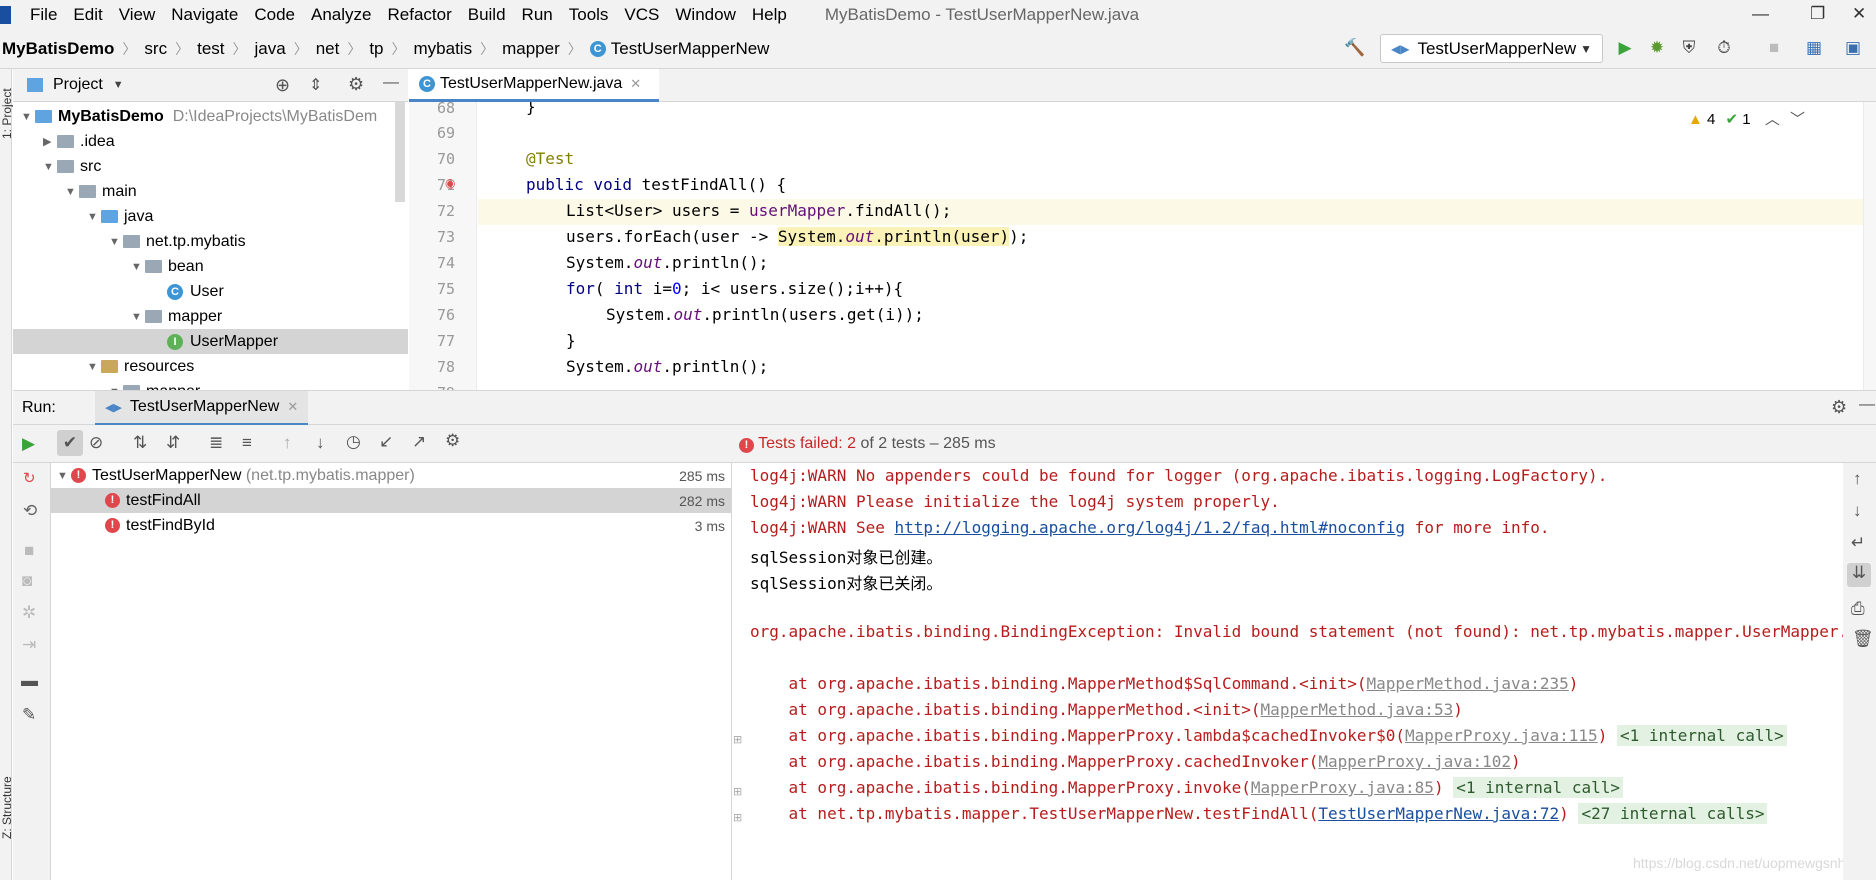  I want to click on breadcrumb-java: java, so click(270, 49).